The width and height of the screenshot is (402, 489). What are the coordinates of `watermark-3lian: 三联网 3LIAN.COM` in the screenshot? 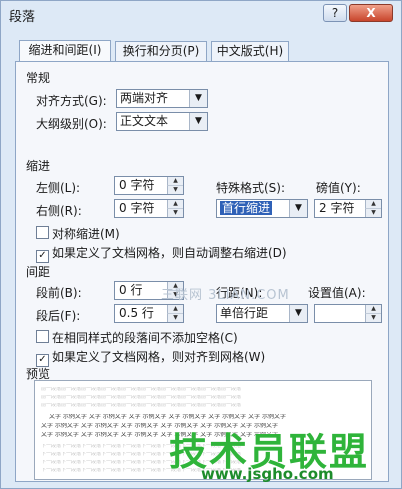 It's located at (225, 295).